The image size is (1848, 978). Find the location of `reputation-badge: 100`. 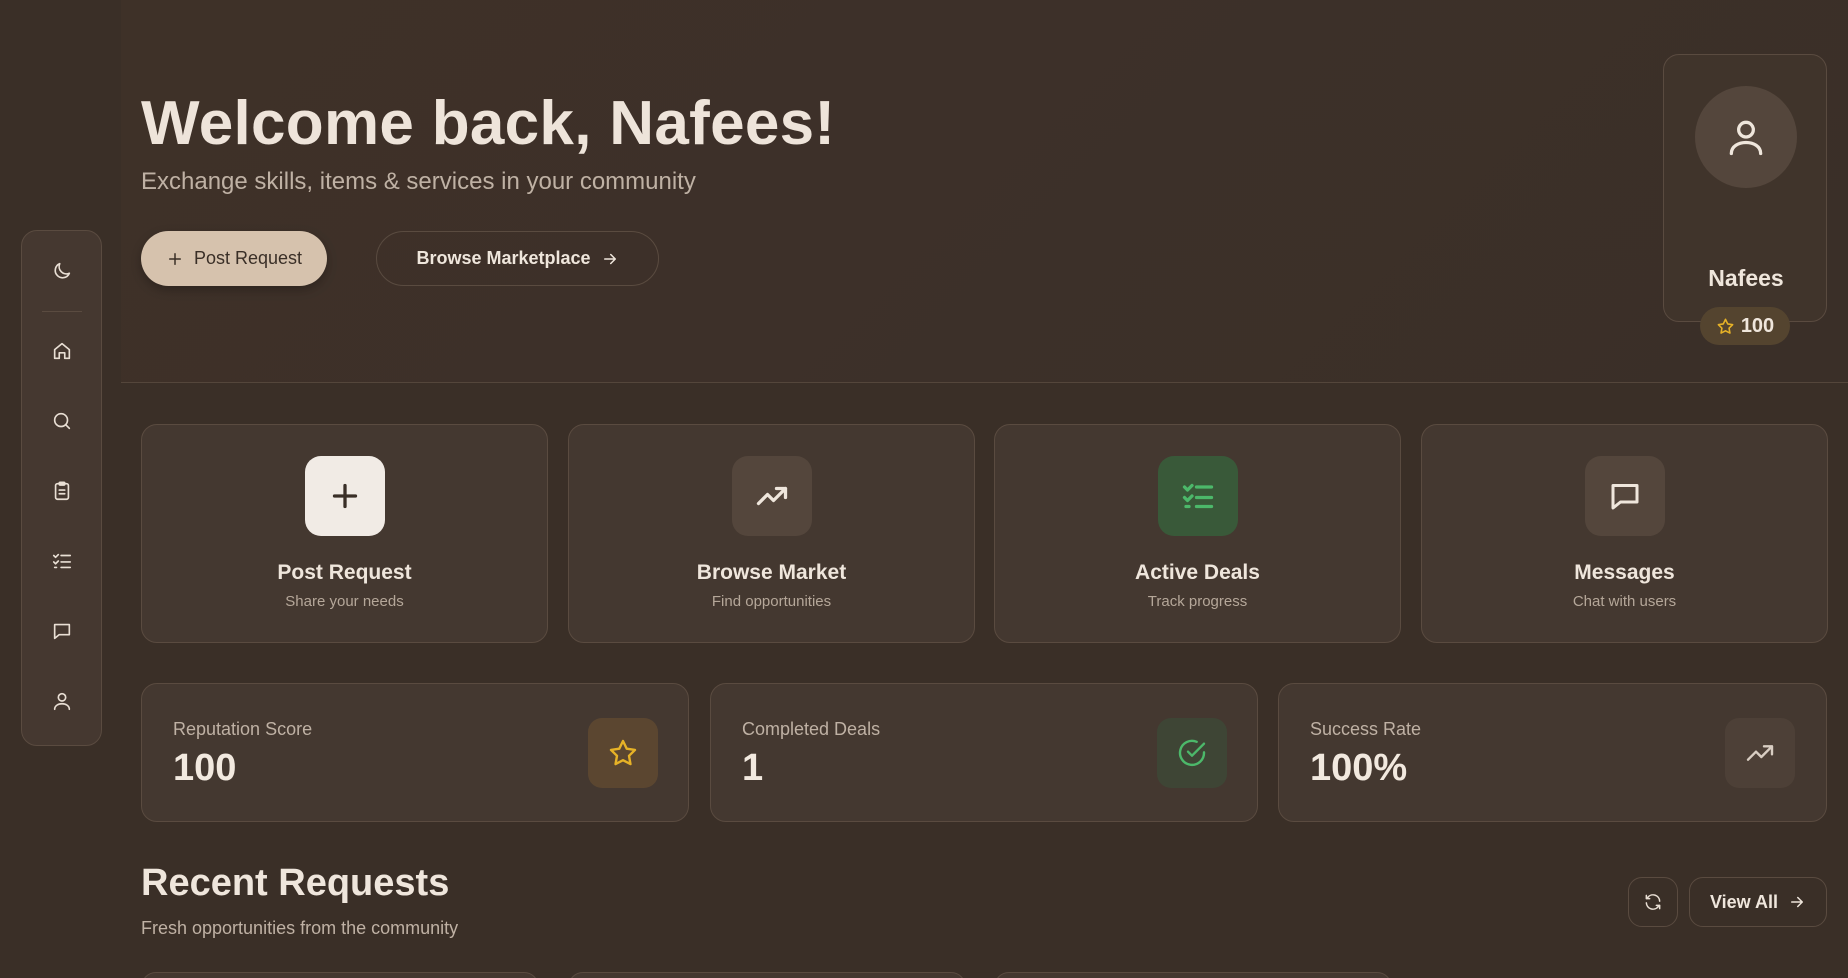

reputation-badge: 100 is located at coordinates (1745, 326).